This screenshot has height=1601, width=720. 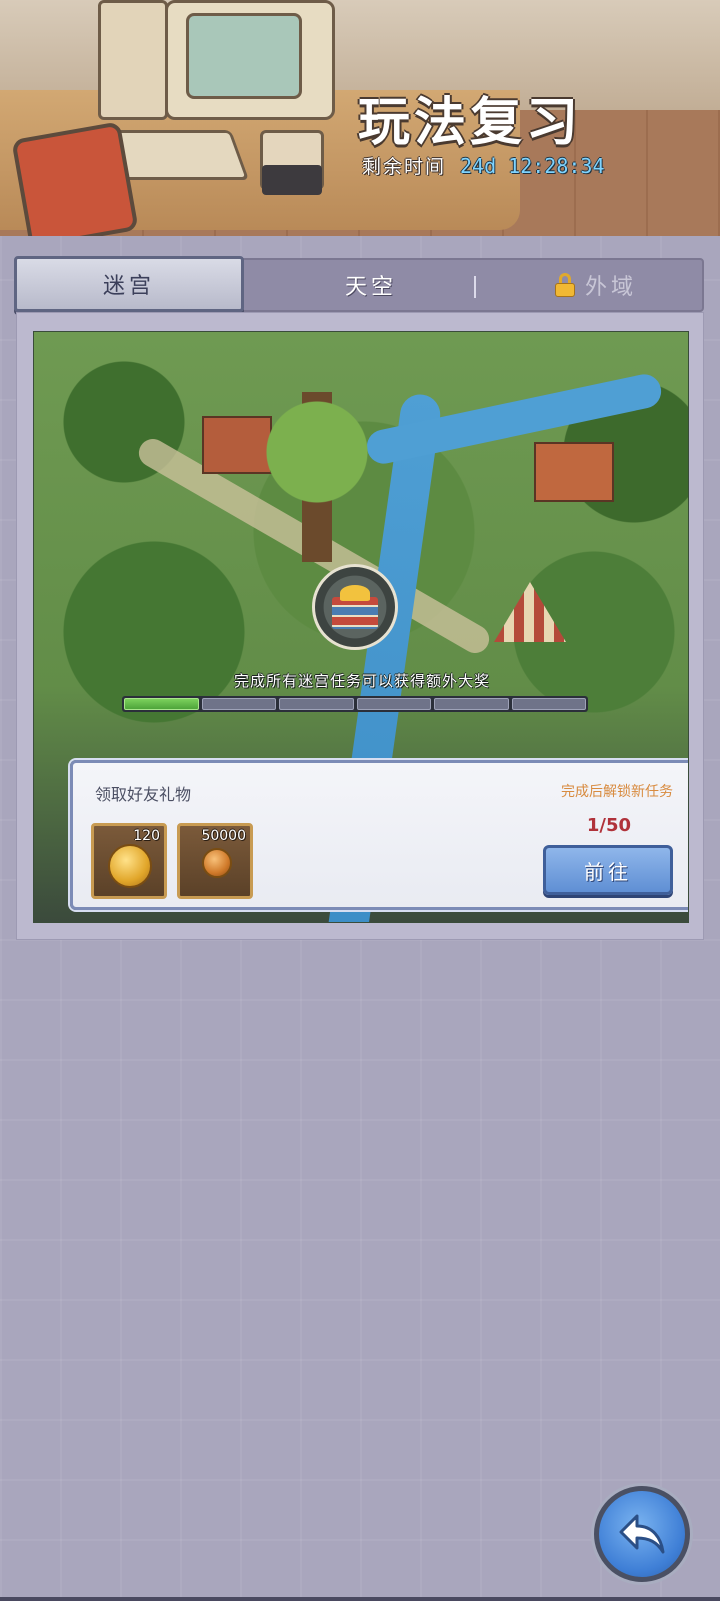 I want to click on tab-maze: 迷宫, so click(x=129, y=284).